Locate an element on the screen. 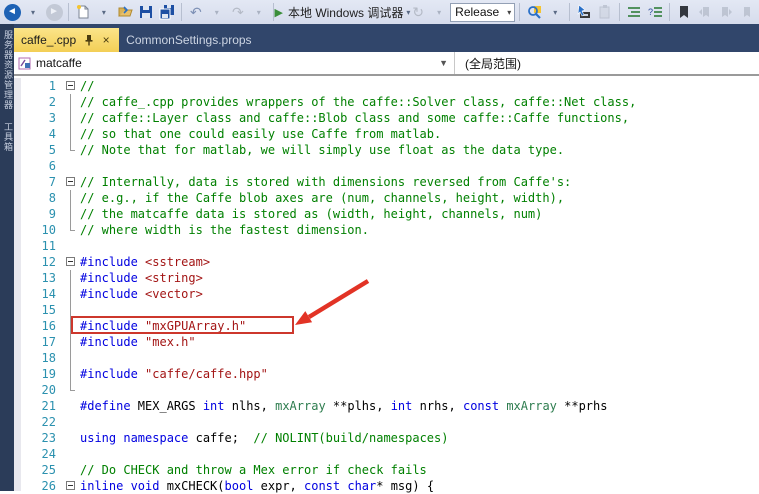  find-in-files-button is located at coordinates (534, 12).